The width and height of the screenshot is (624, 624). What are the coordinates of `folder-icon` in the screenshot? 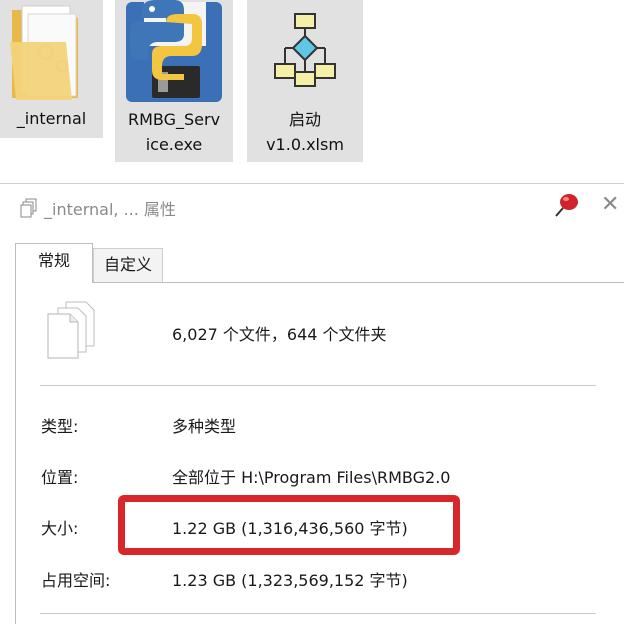 It's located at (44, 52).